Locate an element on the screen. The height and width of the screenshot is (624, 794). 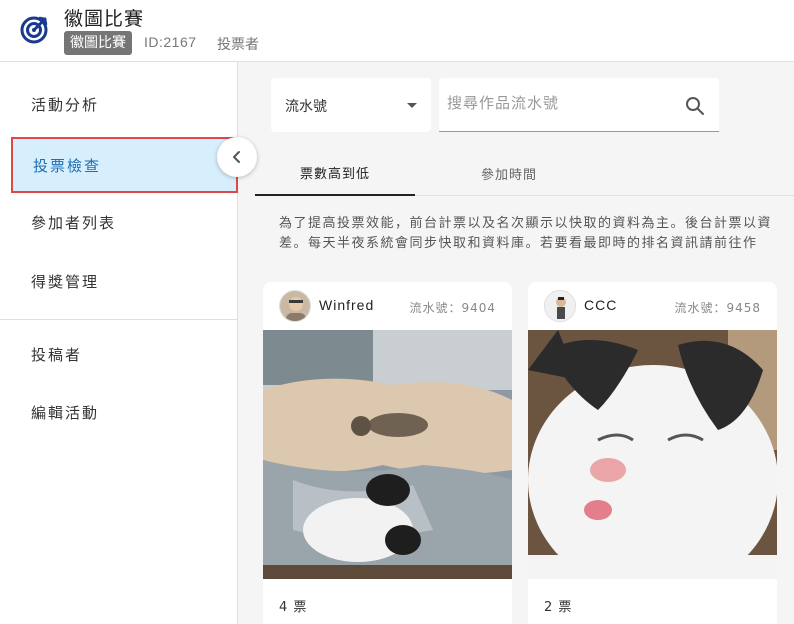
sidebar-item-analytics: 活動分析 is located at coordinates (119, 104).